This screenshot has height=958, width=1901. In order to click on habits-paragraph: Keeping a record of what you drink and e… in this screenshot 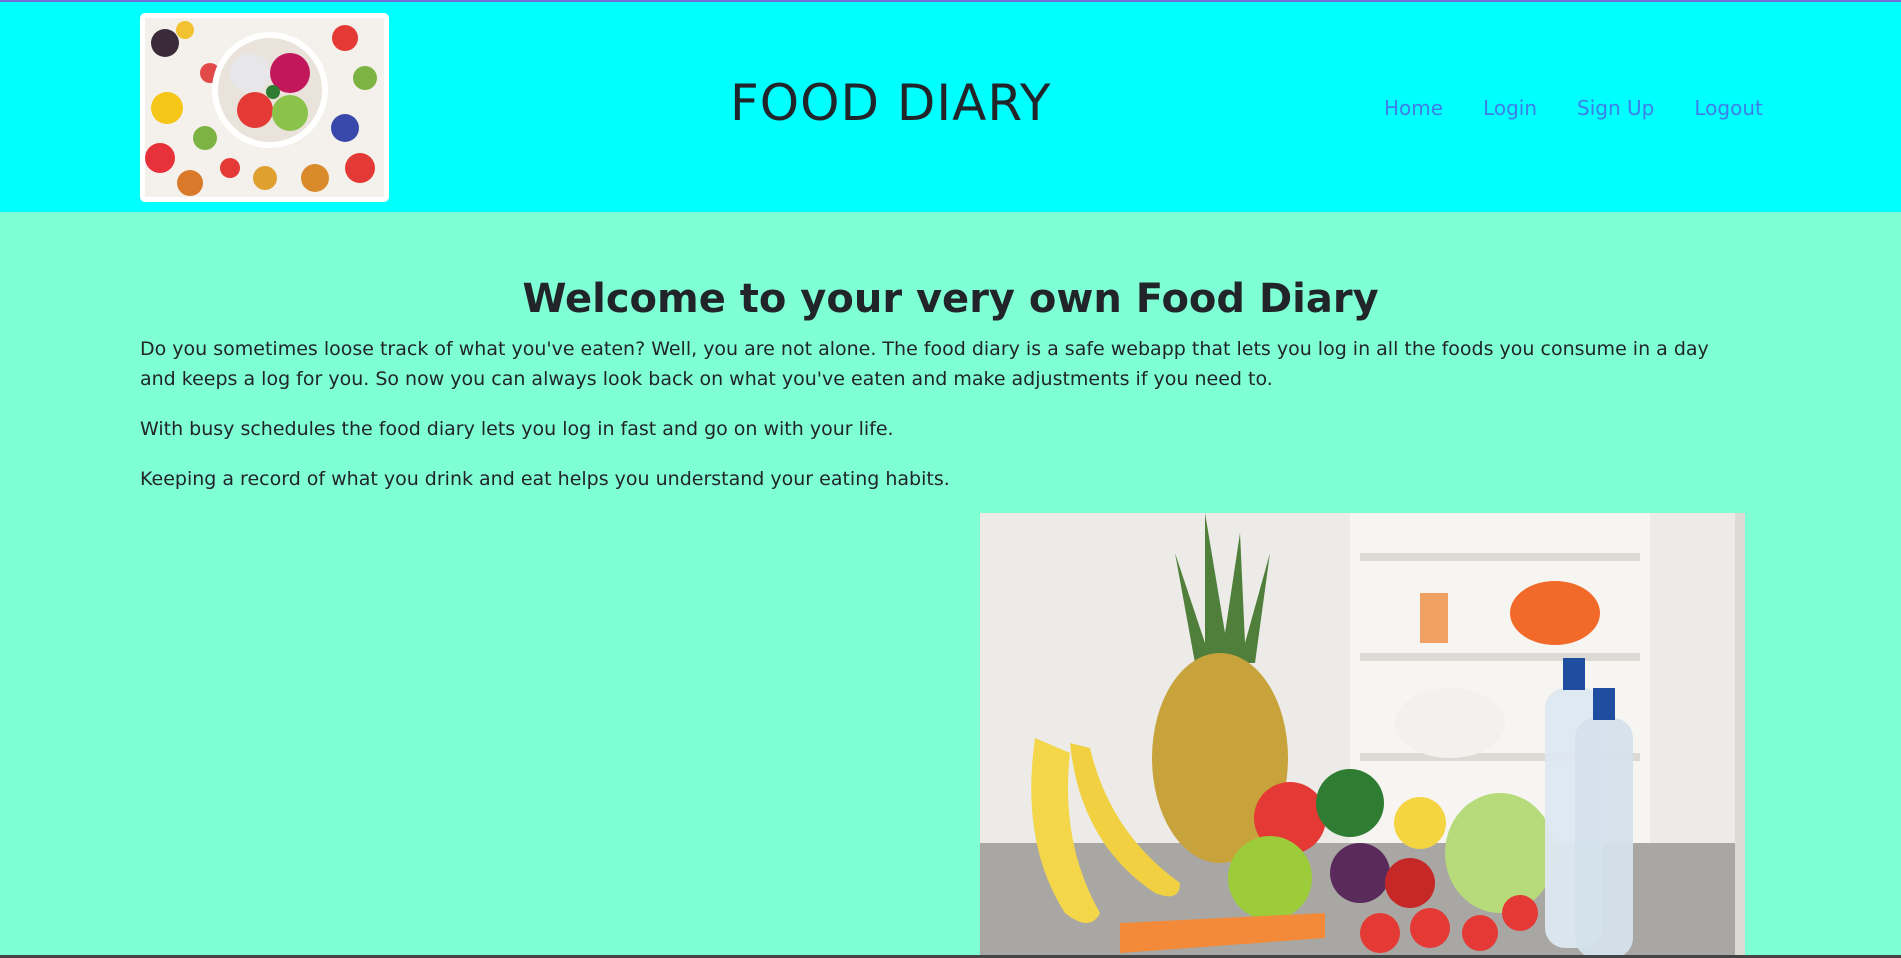, I will do `click(545, 479)`.